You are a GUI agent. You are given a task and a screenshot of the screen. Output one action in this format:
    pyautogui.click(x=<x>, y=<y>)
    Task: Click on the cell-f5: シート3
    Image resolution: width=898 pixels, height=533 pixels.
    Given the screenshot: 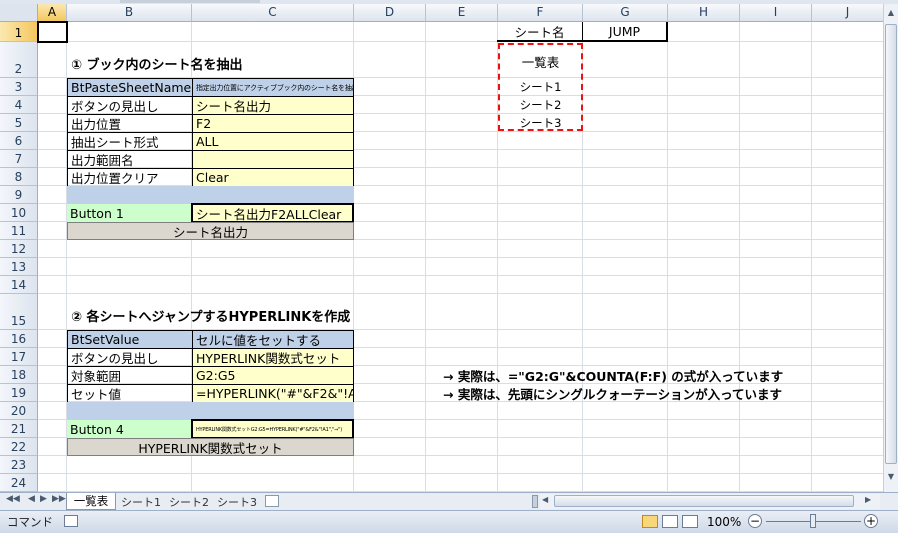 What is the action you would take?
    pyautogui.click(x=540, y=122)
    